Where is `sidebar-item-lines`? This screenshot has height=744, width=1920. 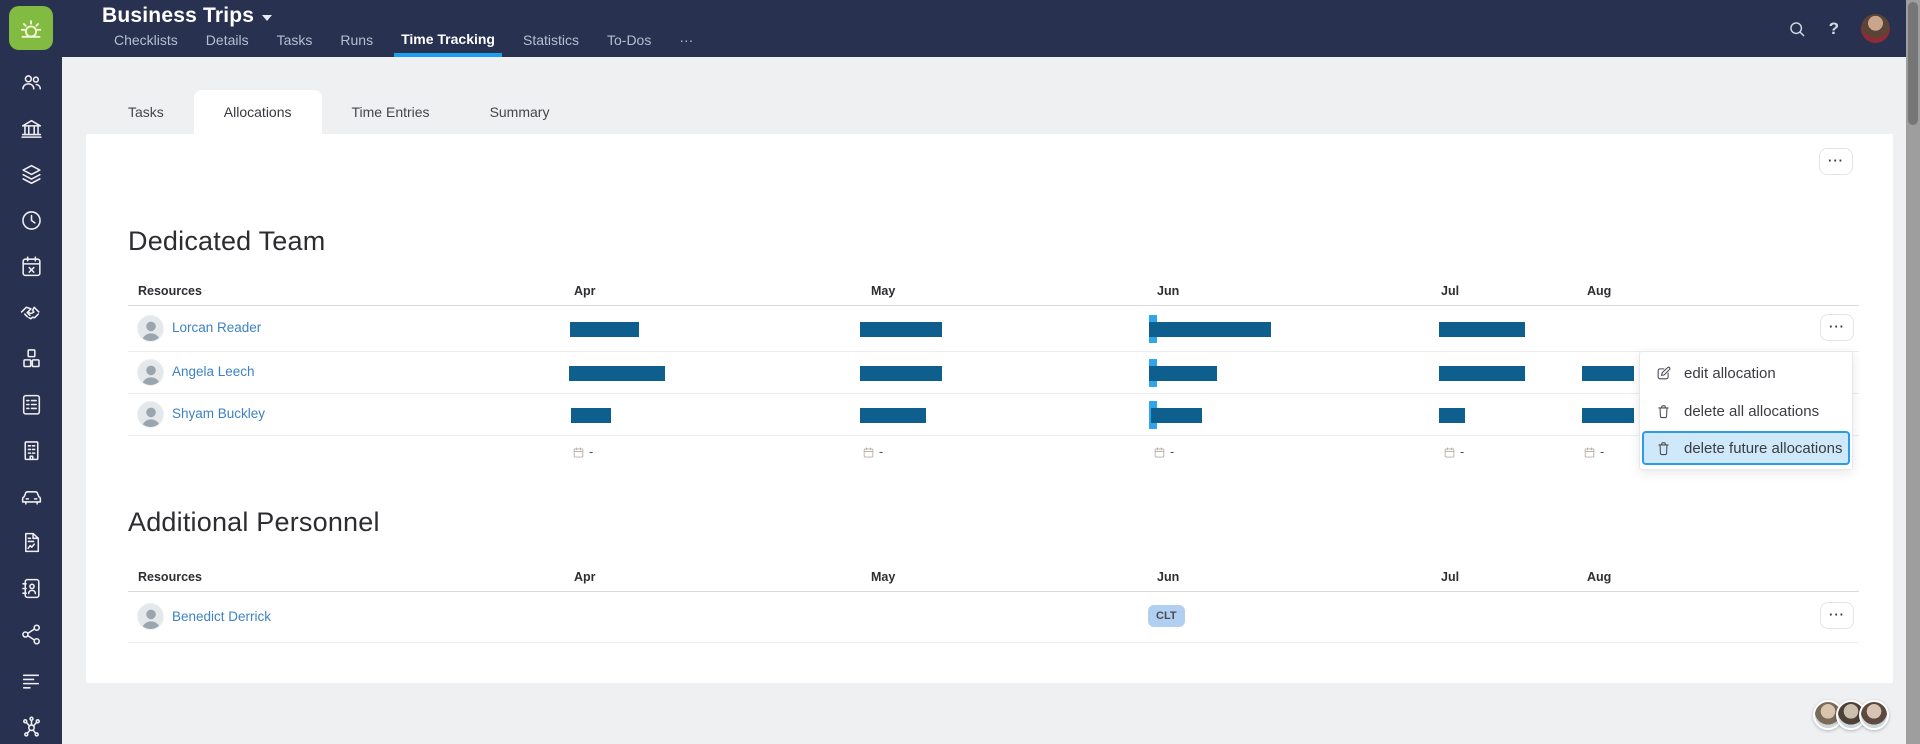 sidebar-item-lines is located at coordinates (31, 680).